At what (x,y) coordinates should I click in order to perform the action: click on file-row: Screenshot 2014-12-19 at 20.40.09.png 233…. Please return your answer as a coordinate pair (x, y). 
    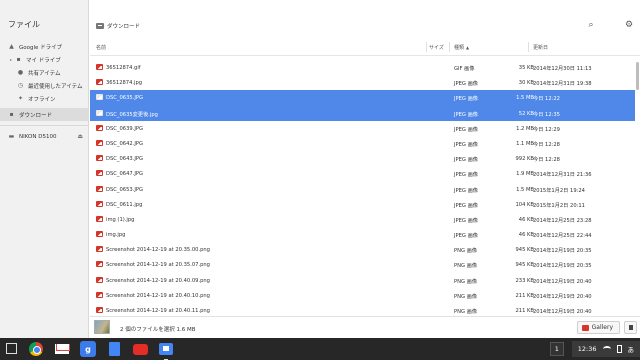
    Looking at the image, I should click on (362, 280).